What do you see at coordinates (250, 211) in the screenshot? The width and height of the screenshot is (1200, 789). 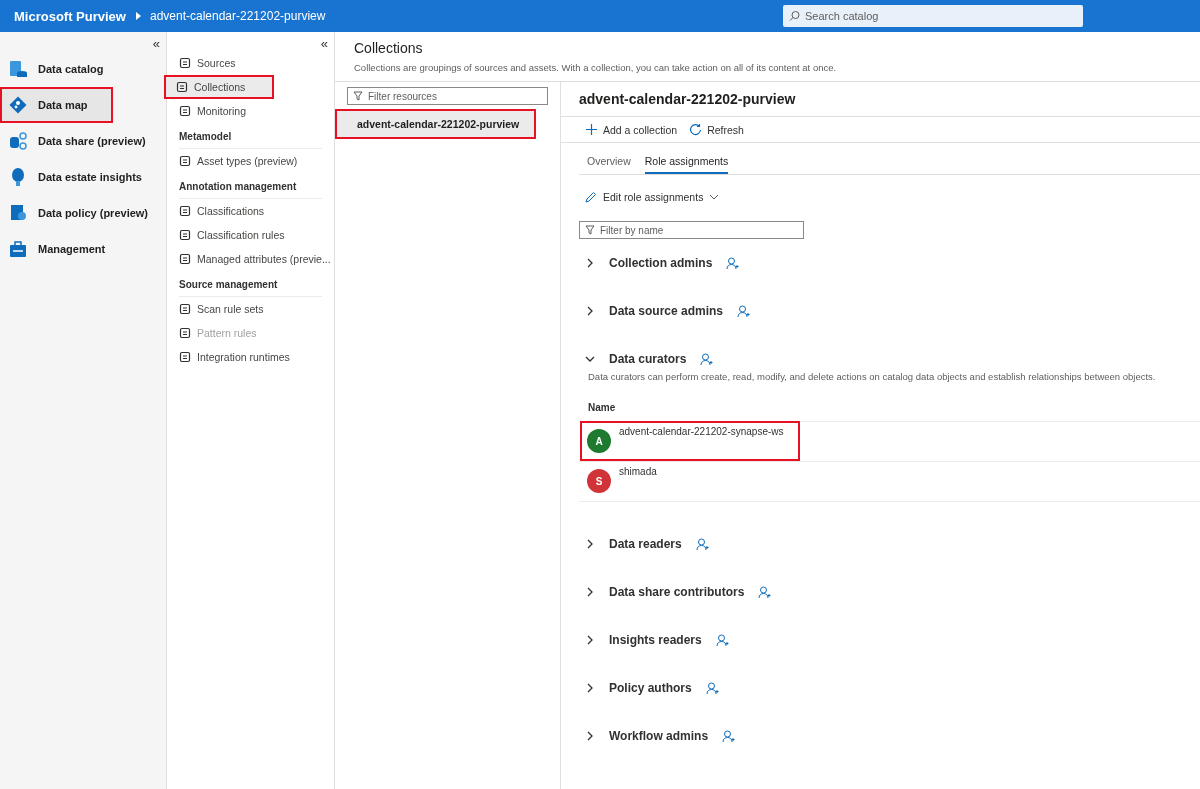 I see `nav-item: Classifications` at bounding box center [250, 211].